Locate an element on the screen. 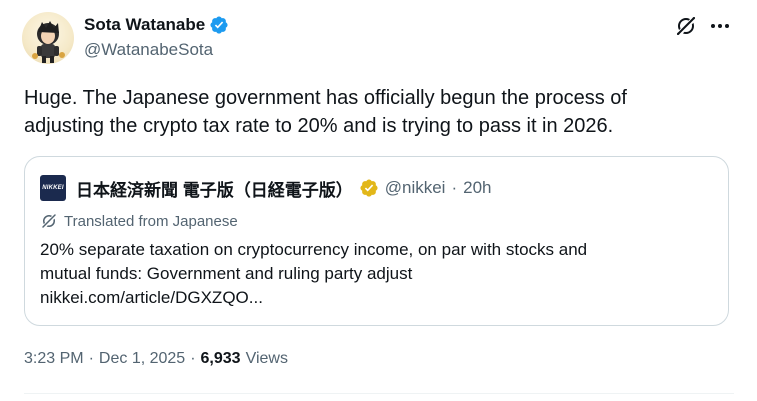 The height and width of the screenshot is (401, 757). quoted-author-name: 日本経済新聞 電子版（日経電子版） is located at coordinates (214, 188).